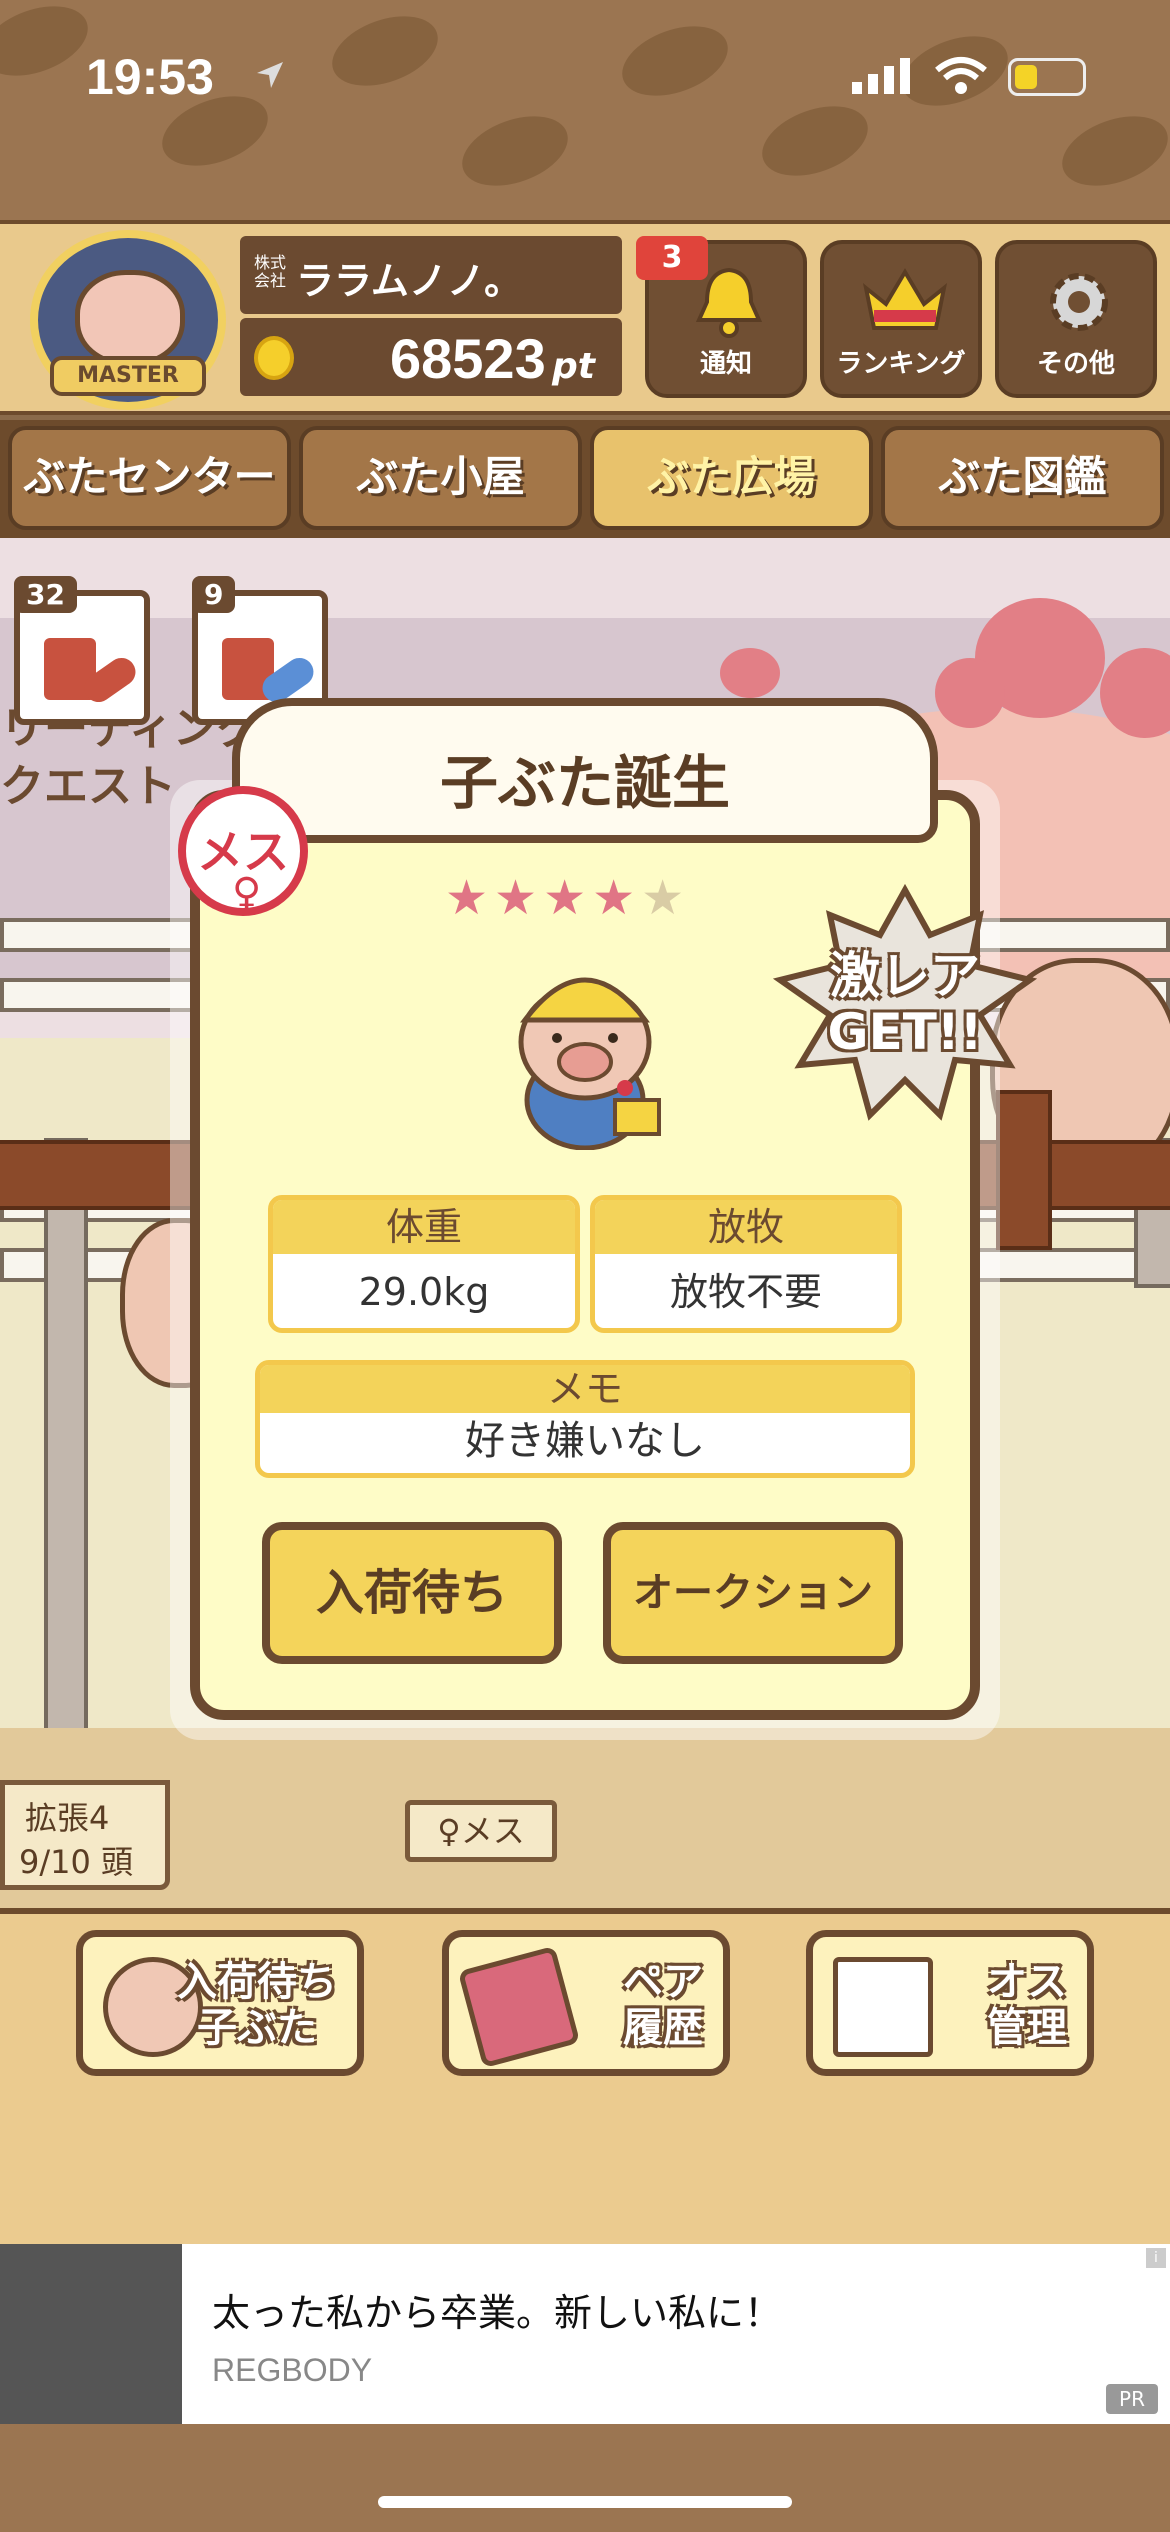  Describe the element at coordinates (961, 75) in the screenshot. I see `wifi-icon` at that location.